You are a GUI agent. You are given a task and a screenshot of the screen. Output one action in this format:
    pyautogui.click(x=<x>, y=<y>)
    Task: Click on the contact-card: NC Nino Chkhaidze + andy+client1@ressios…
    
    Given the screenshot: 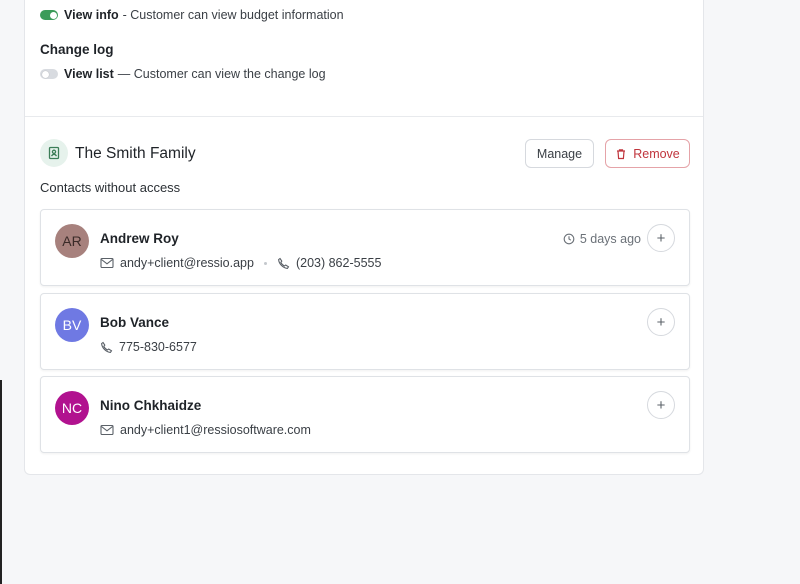 What is the action you would take?
    pyautogui.click(x=365, y=414)
    